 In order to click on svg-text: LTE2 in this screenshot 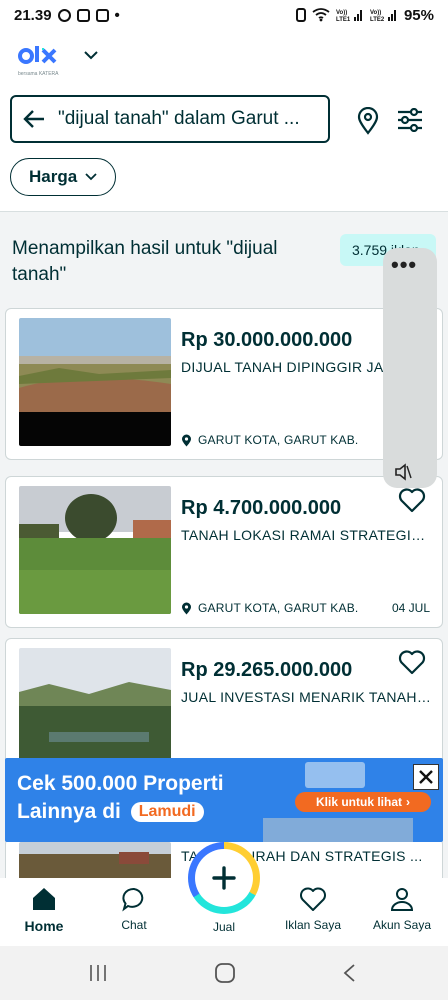, I will do `click(377, 19)`.